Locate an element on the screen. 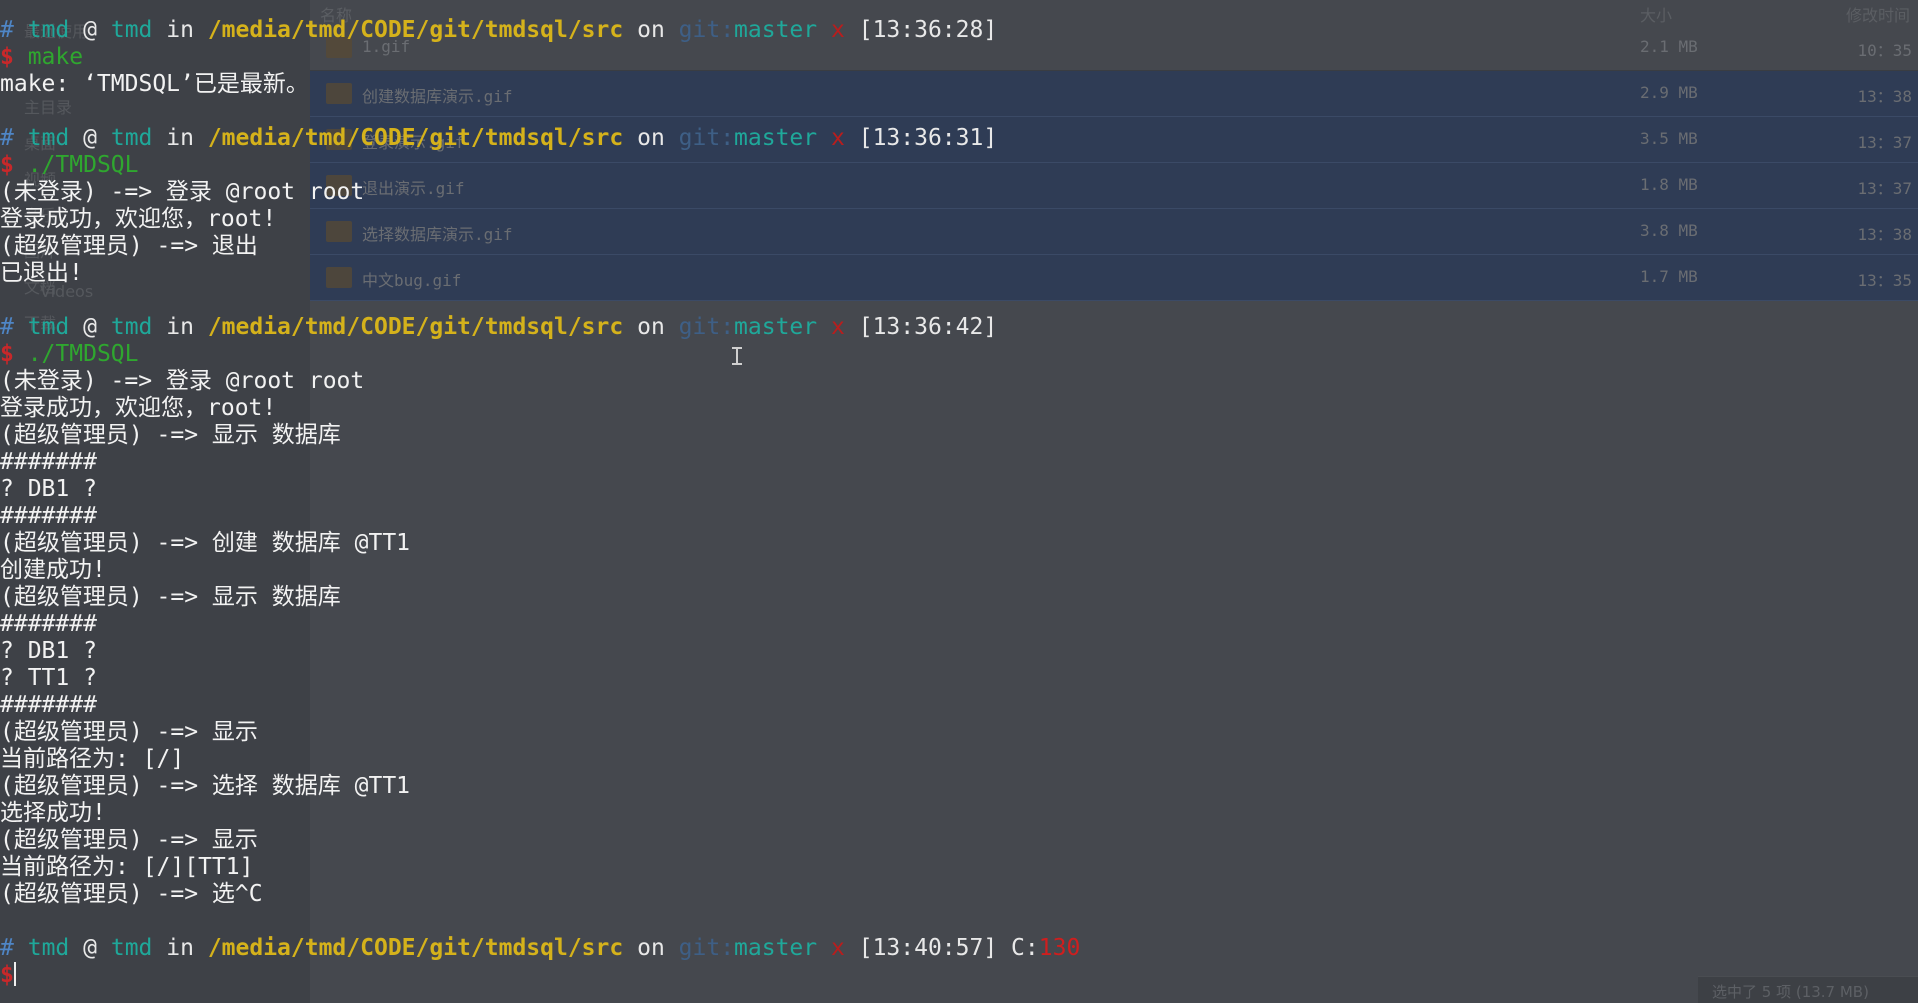 The height and width of the screenshot is (1003, 1918). prompt-time: [13:36:28] is located at coordinates (928, 30).